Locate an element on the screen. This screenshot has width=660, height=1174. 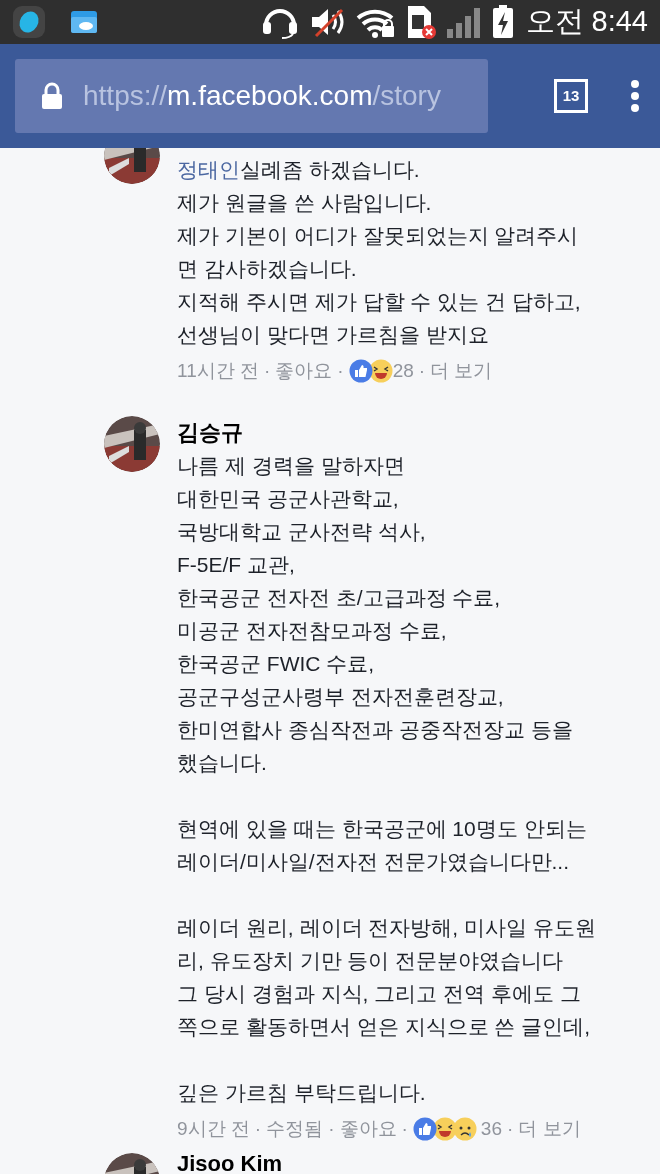
muted-speaker-icon is located at coordinates (327, 22).